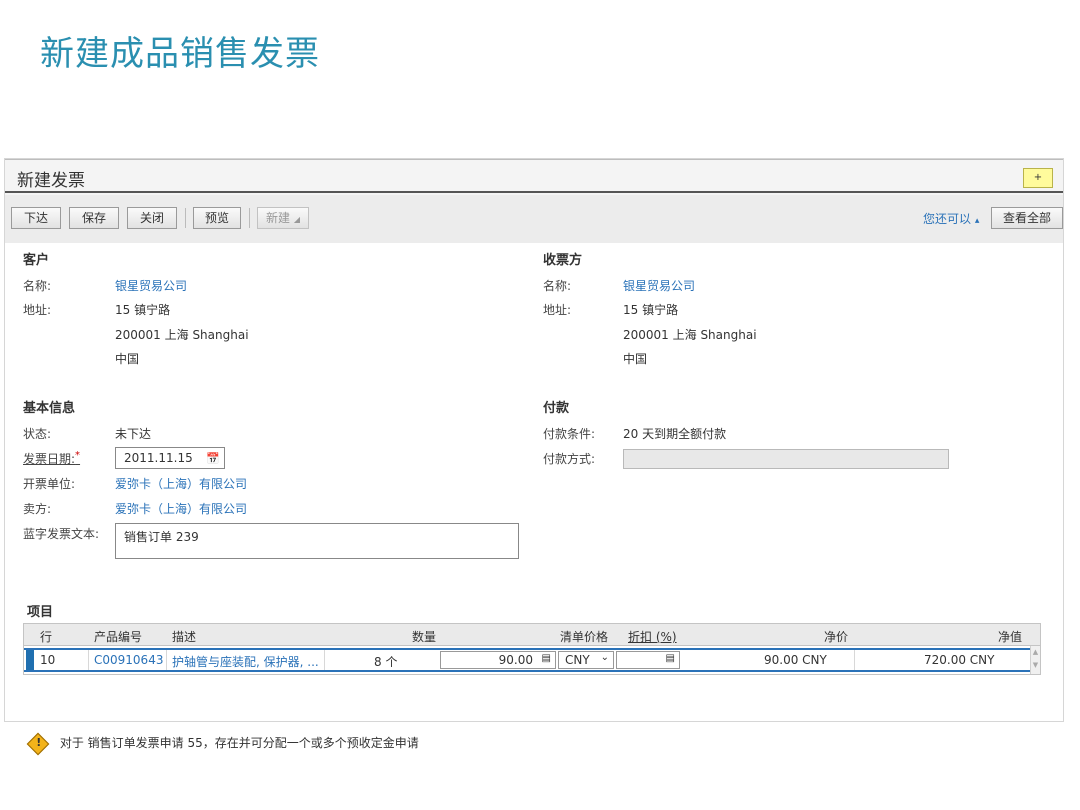 Image resolution: width=1080 pixels, height=810 pixels. I want to click on customer-address-line2: 200001 上海 Shanghai, so click(182, 335).